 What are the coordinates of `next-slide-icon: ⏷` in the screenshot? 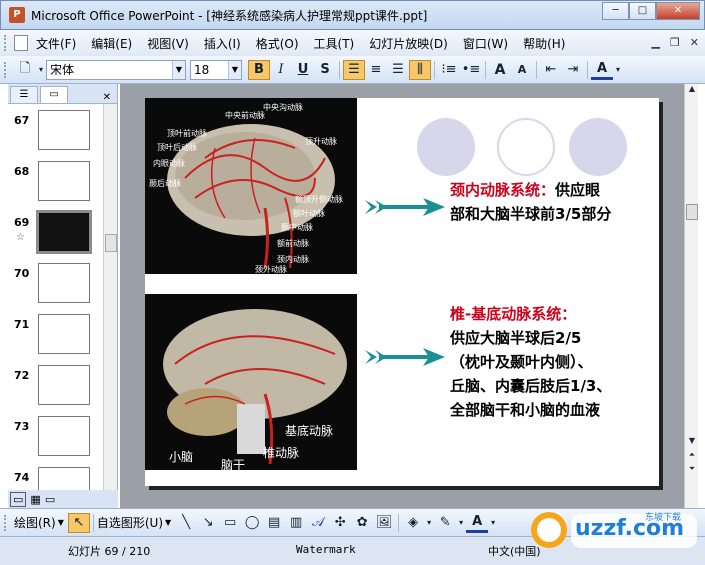 It's located at (692, 470).